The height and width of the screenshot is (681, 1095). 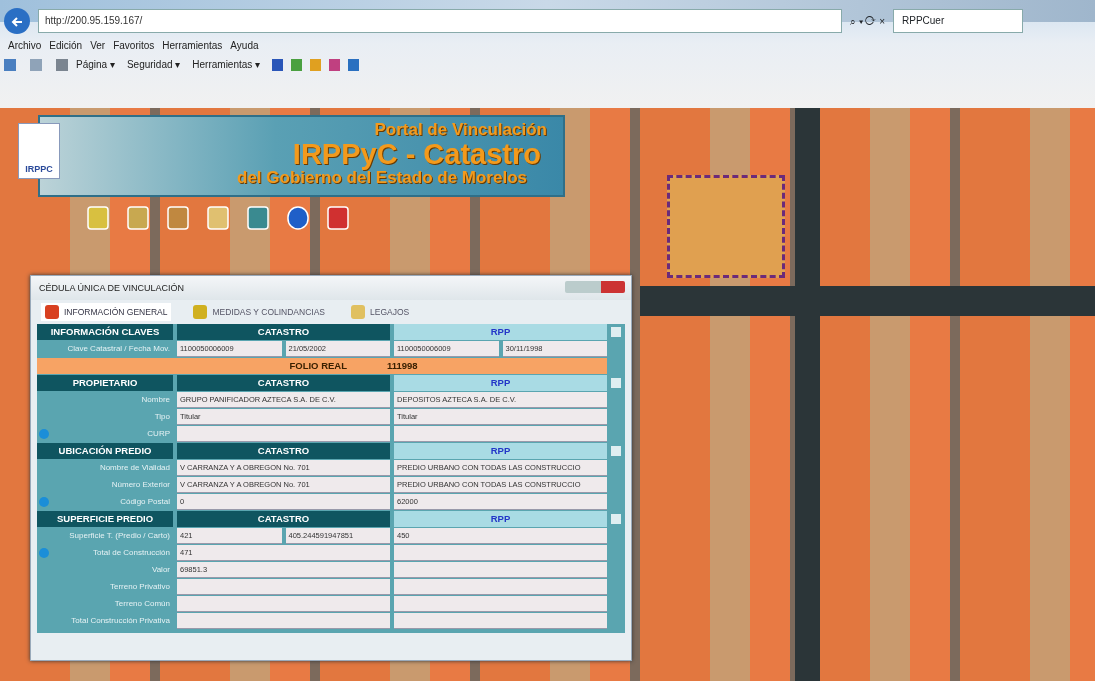 What do you see at coordinates (153, 64) in the screenshot?
I see `command-menu: Seguridad ▾` at bounding box center [153, 64].